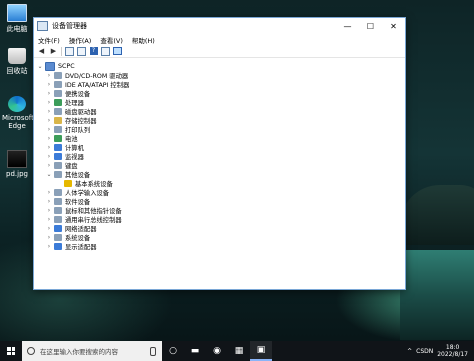 The height and width of the screenshot is (361, 474). What do you see at coordinates (68, 183) in the screenshot?
I see `warning-device-icon` at bounding box center [68, 183].